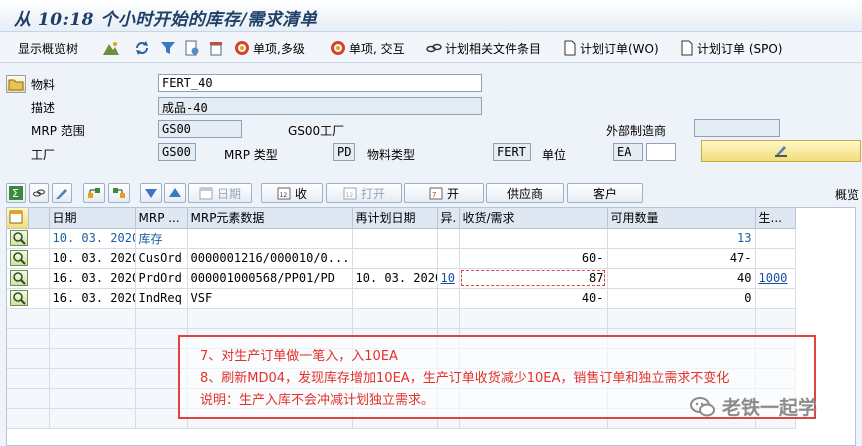 This screenshot has width=862, height=446. What do you see at coordinates (775, 278) in the screenshot?
I see `row-production-link: 1000` at bounding box center [775, 278].